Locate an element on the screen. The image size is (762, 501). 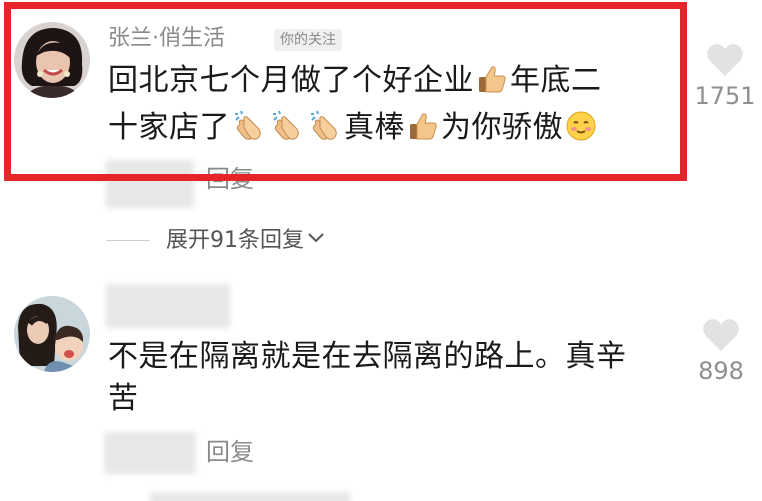
comment-text-segment: 为你骄傲 is located at coordinates (502, 127).